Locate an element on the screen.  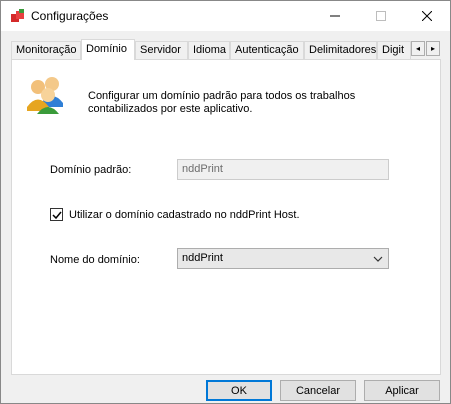
app-cube-icon is located at coordinates (17, 15).